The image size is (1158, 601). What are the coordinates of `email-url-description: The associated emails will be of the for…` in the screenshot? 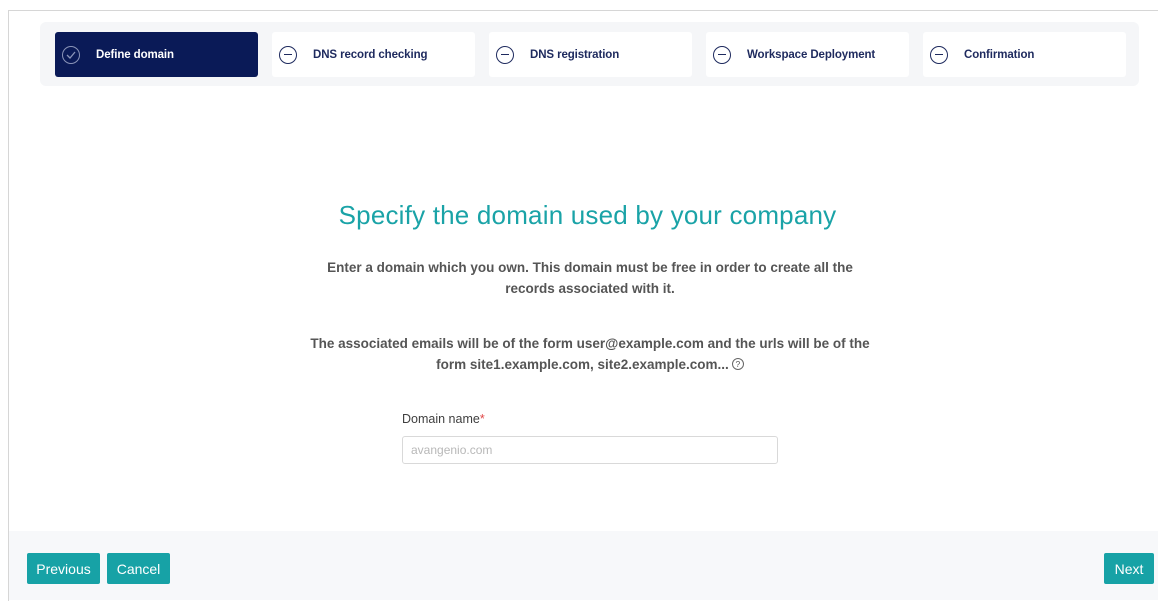 It's located at (590, 354).